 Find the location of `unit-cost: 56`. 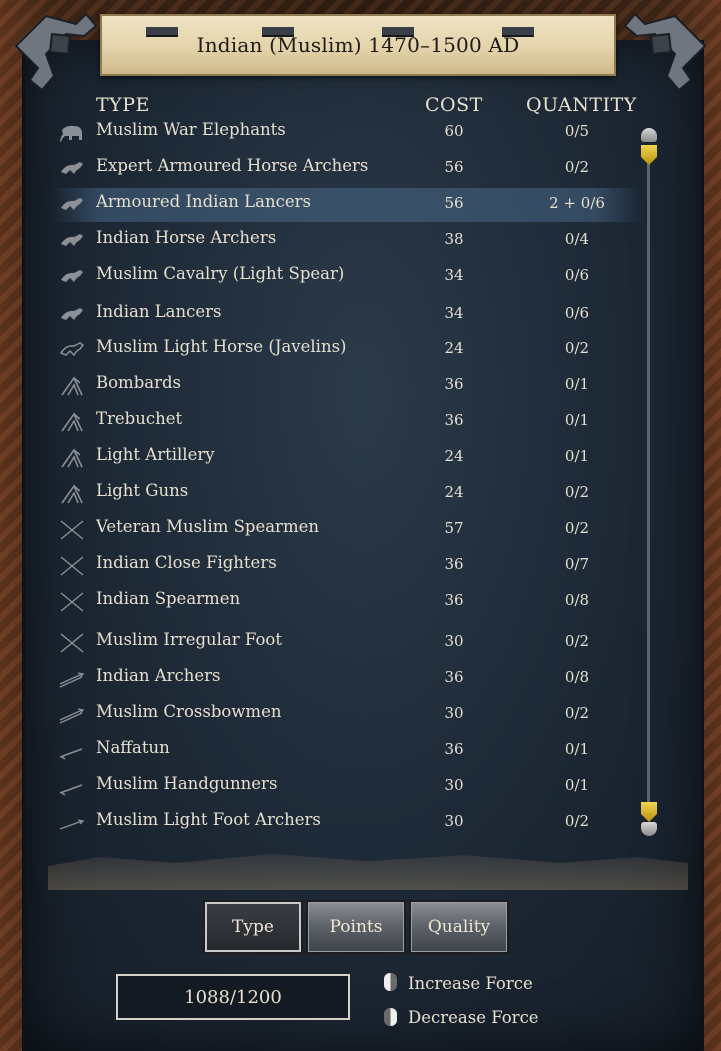

unit-cost: 56 is located at coordinates (454, 167).